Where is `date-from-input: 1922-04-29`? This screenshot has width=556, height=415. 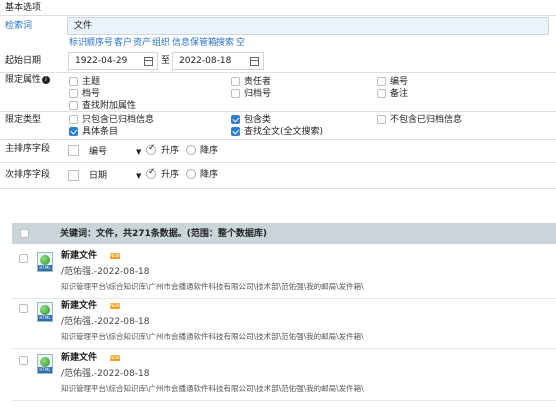 date-from-input: 1922-04-29 is located at coordinates (113, 61).